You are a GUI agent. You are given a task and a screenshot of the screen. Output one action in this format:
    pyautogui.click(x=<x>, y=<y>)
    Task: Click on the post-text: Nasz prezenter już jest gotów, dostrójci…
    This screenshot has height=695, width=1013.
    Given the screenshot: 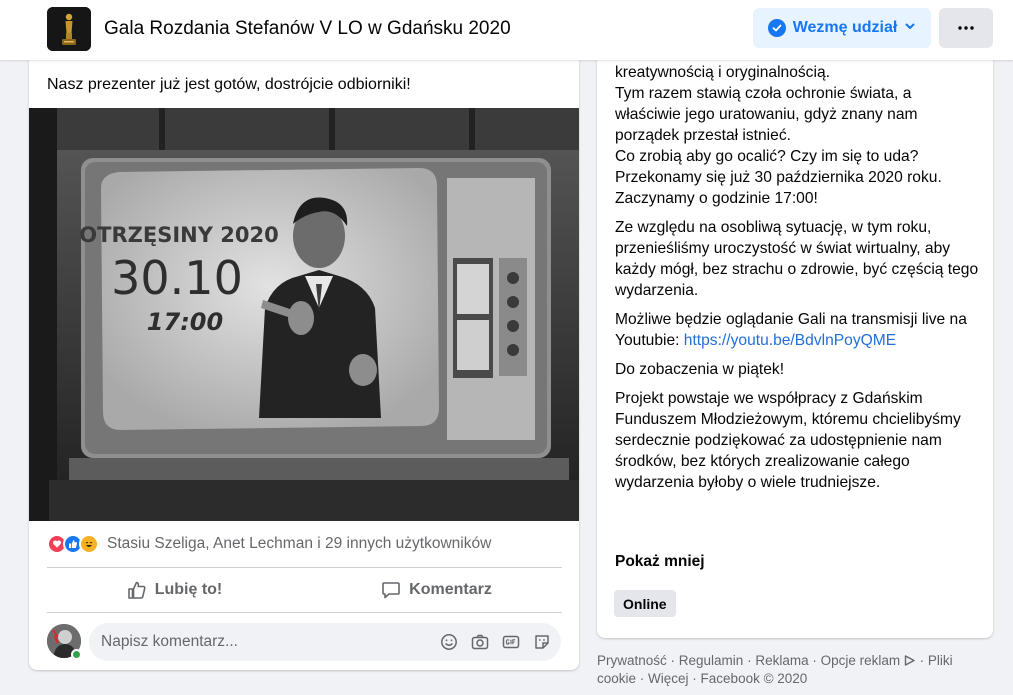 What is the action you would take?
    pyautogui.click(x=229, y=84)
    